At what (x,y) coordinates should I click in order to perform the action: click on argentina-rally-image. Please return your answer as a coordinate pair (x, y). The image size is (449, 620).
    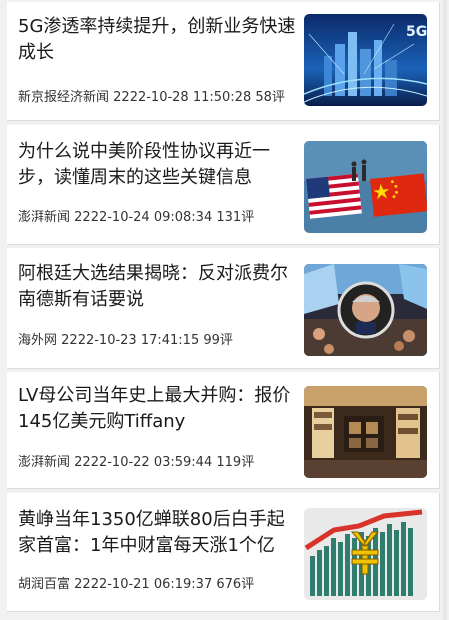
    Looking at the image, I should click on (365, 310).